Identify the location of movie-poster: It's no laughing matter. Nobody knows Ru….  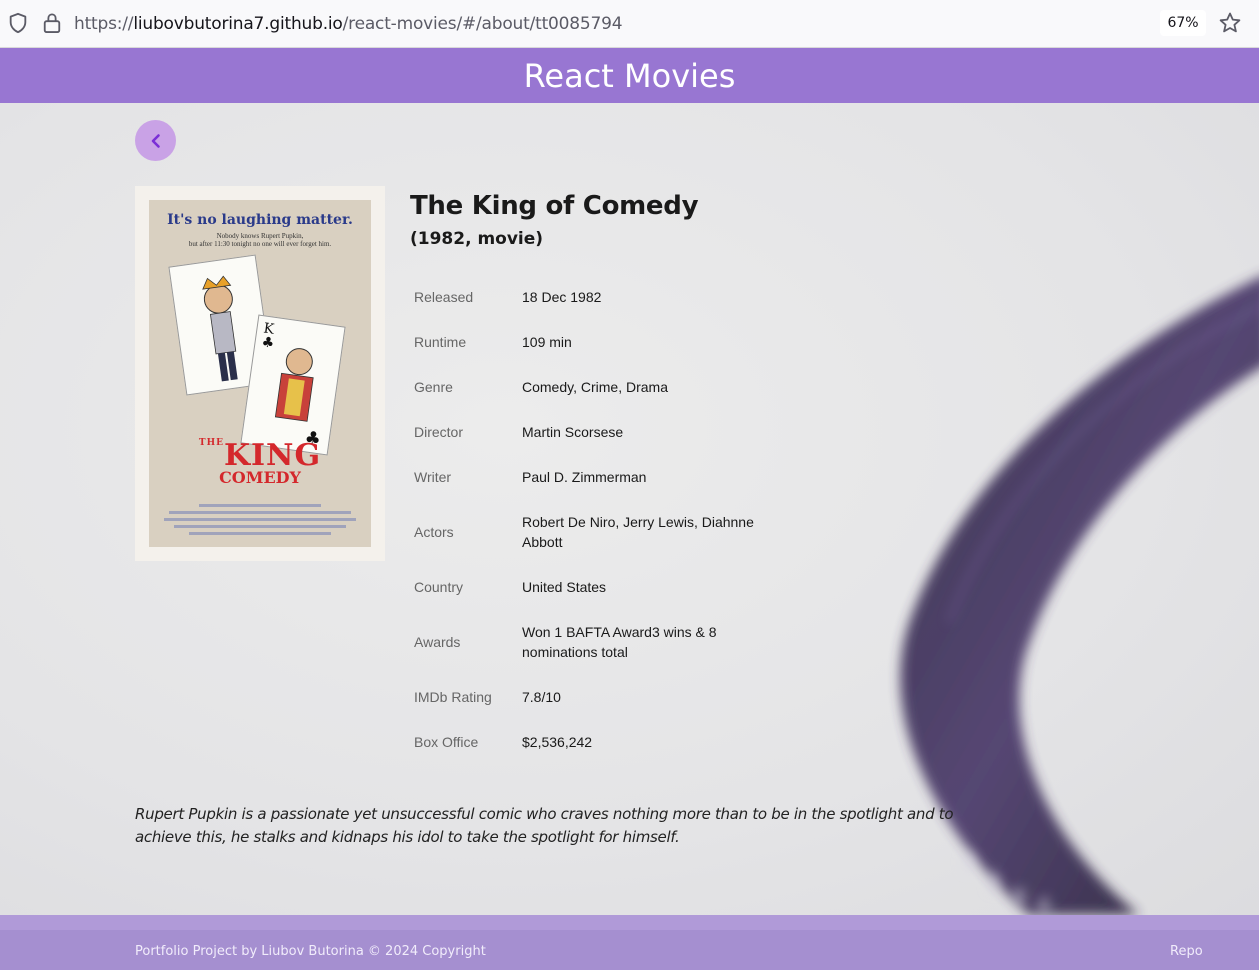
(260, 373).